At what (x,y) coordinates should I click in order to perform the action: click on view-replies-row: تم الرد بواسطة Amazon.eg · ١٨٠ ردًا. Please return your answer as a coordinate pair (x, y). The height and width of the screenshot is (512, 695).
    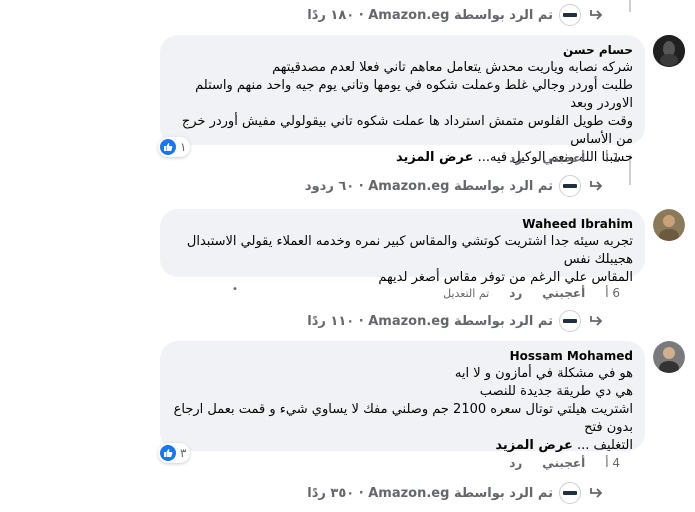
    Looking at the image, I should click on (456, 15).